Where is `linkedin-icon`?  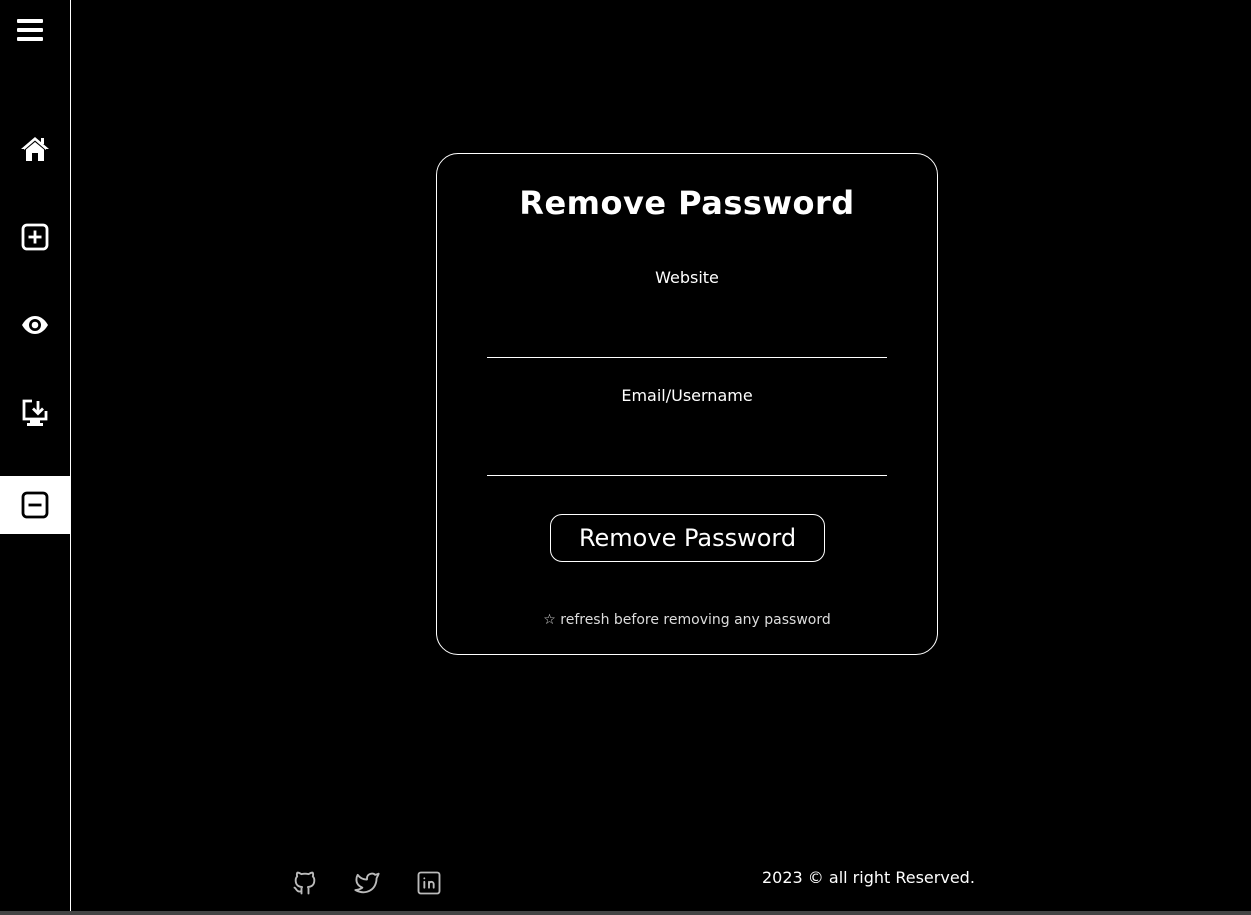 linkedin-icon is located at coordinates (429, 883).